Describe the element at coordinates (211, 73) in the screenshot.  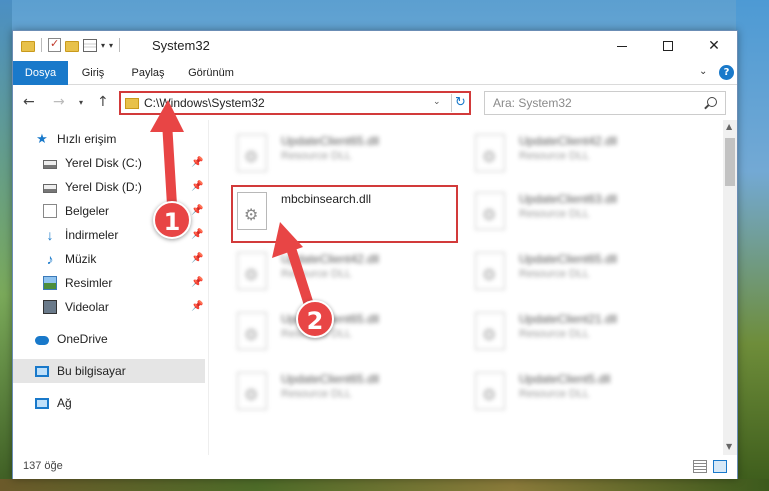
I see `tab-view: Görünüm` at that location.